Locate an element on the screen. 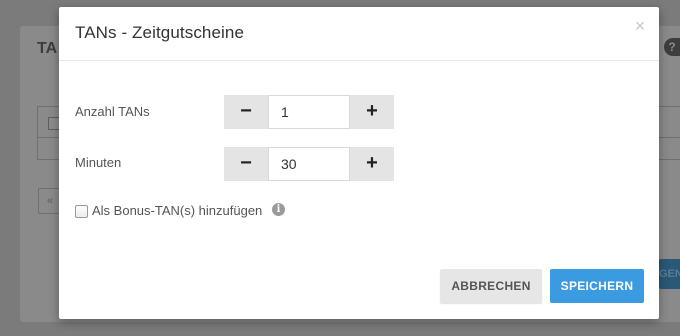 The image size is (680, 336). dialog-header: TANs - Zeitgutscheine × is located at coordinates (359, 34).